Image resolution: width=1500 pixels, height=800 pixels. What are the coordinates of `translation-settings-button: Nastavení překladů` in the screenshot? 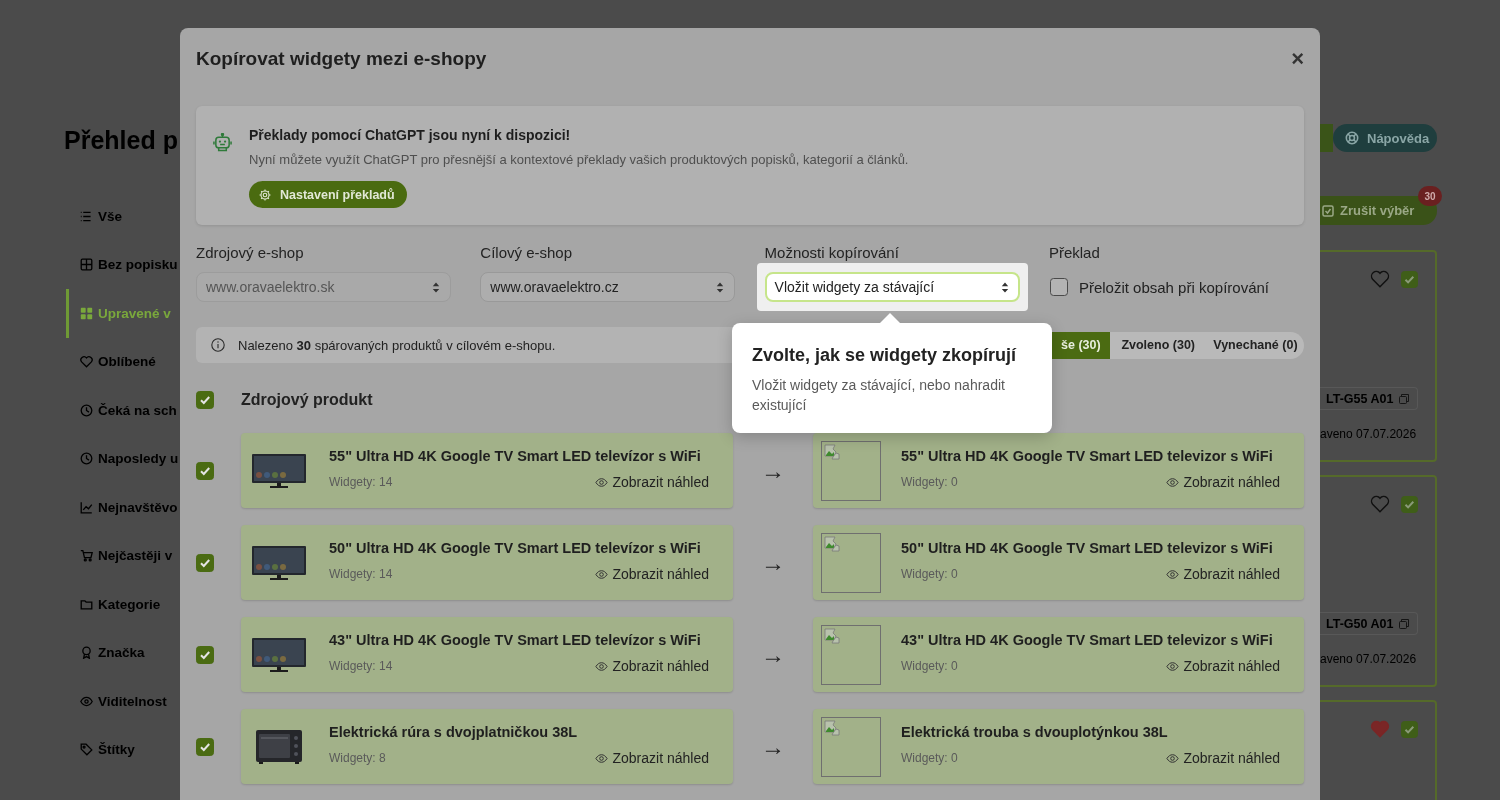 It's located at (328, 194).